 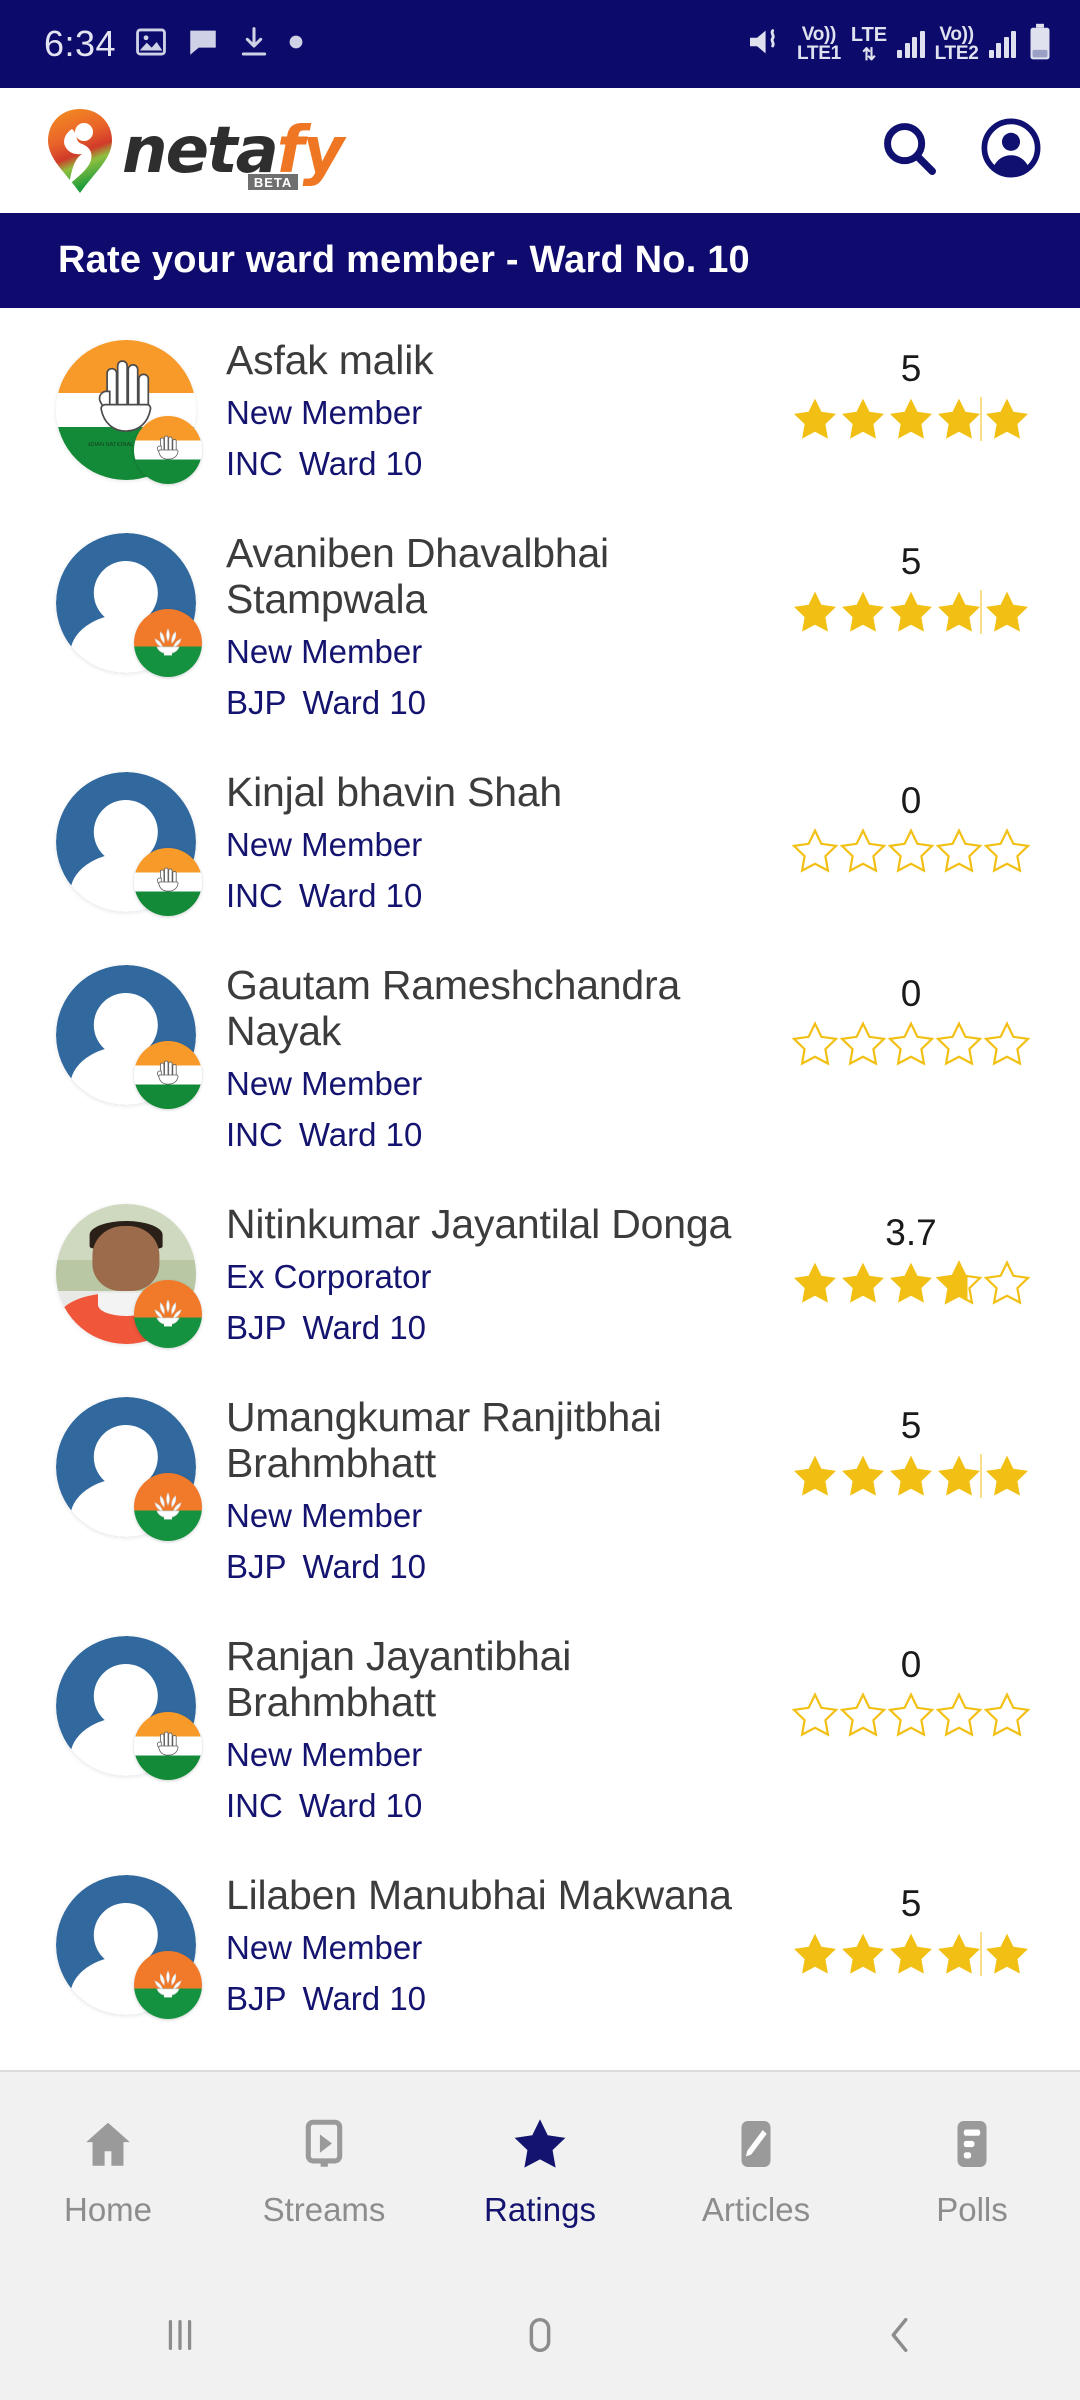 What do you see at coordinates (909, 150) in the screenshot?
I see `search-icon` at bounding box center [909, 150].